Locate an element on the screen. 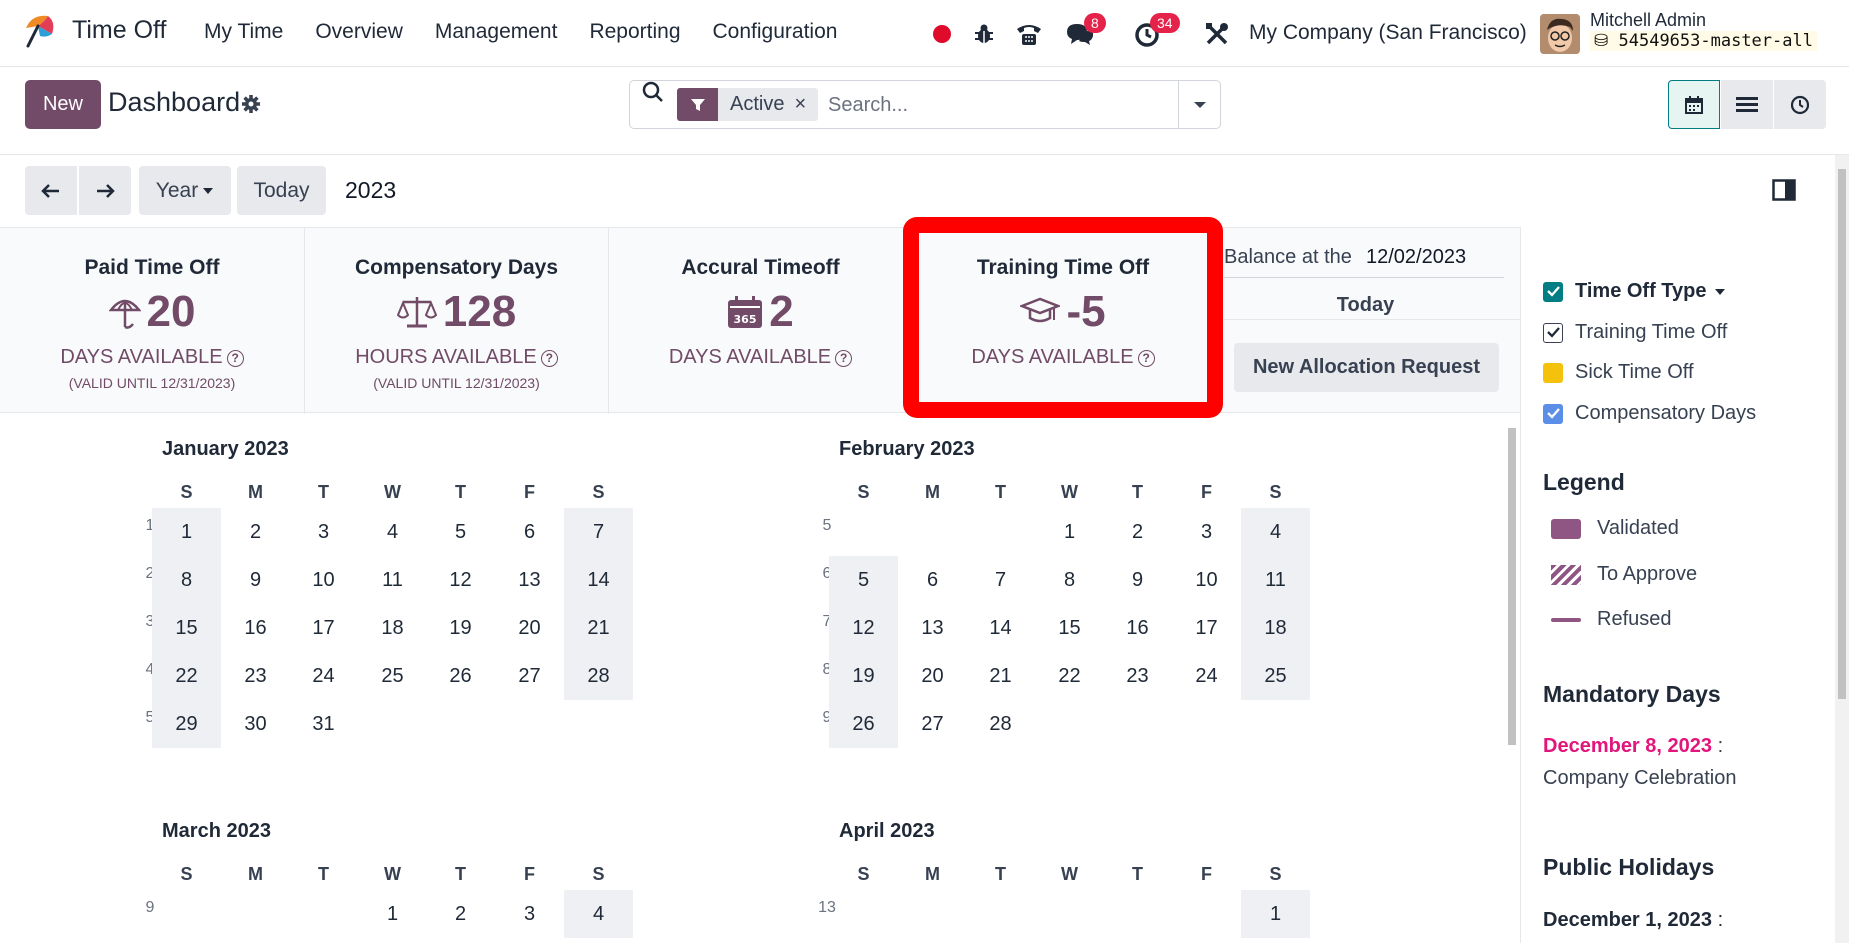 This screenshot has height=943, width=1849. gear-icon is located at coordinates (251, 104).